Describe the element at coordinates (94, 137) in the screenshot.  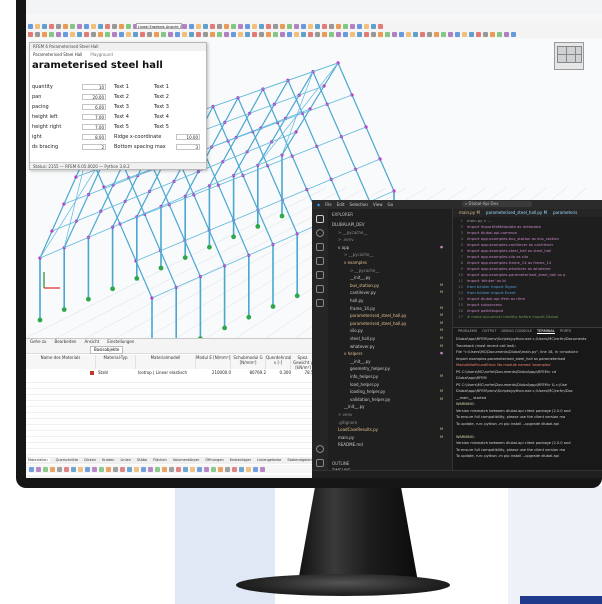
I see `parameter-input: 8.00` at that location.